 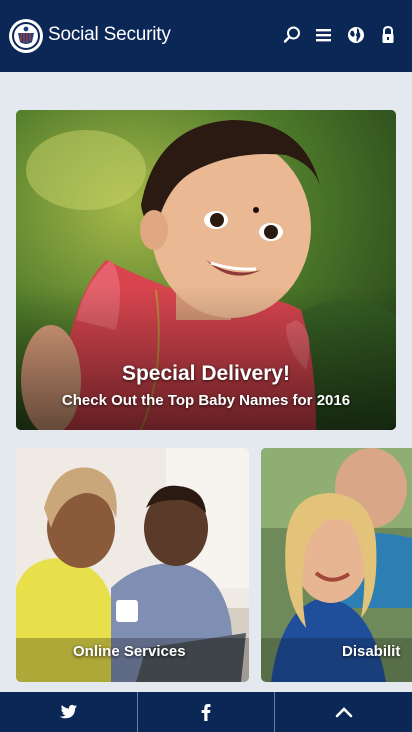 What do you see at coordinates (206, 36) in the screenshot?
I see `top-header: Social Security` at bounding box center [206, 36].